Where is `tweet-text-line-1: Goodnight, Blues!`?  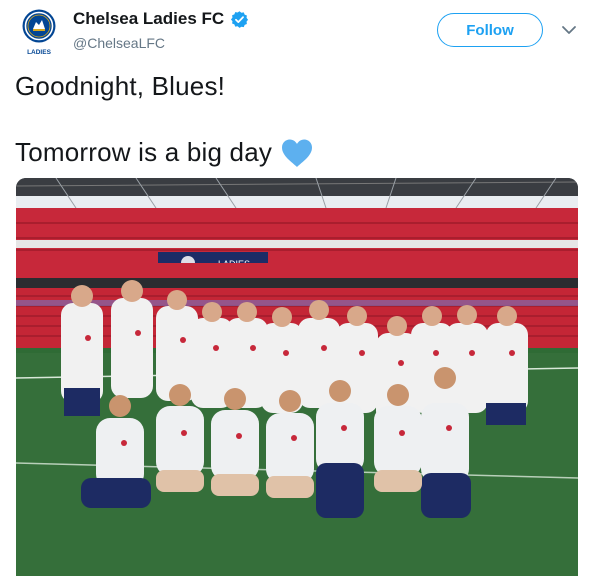
tweet-text-line-1: Goodnight, Blues! is located at coordinates (120, 86).